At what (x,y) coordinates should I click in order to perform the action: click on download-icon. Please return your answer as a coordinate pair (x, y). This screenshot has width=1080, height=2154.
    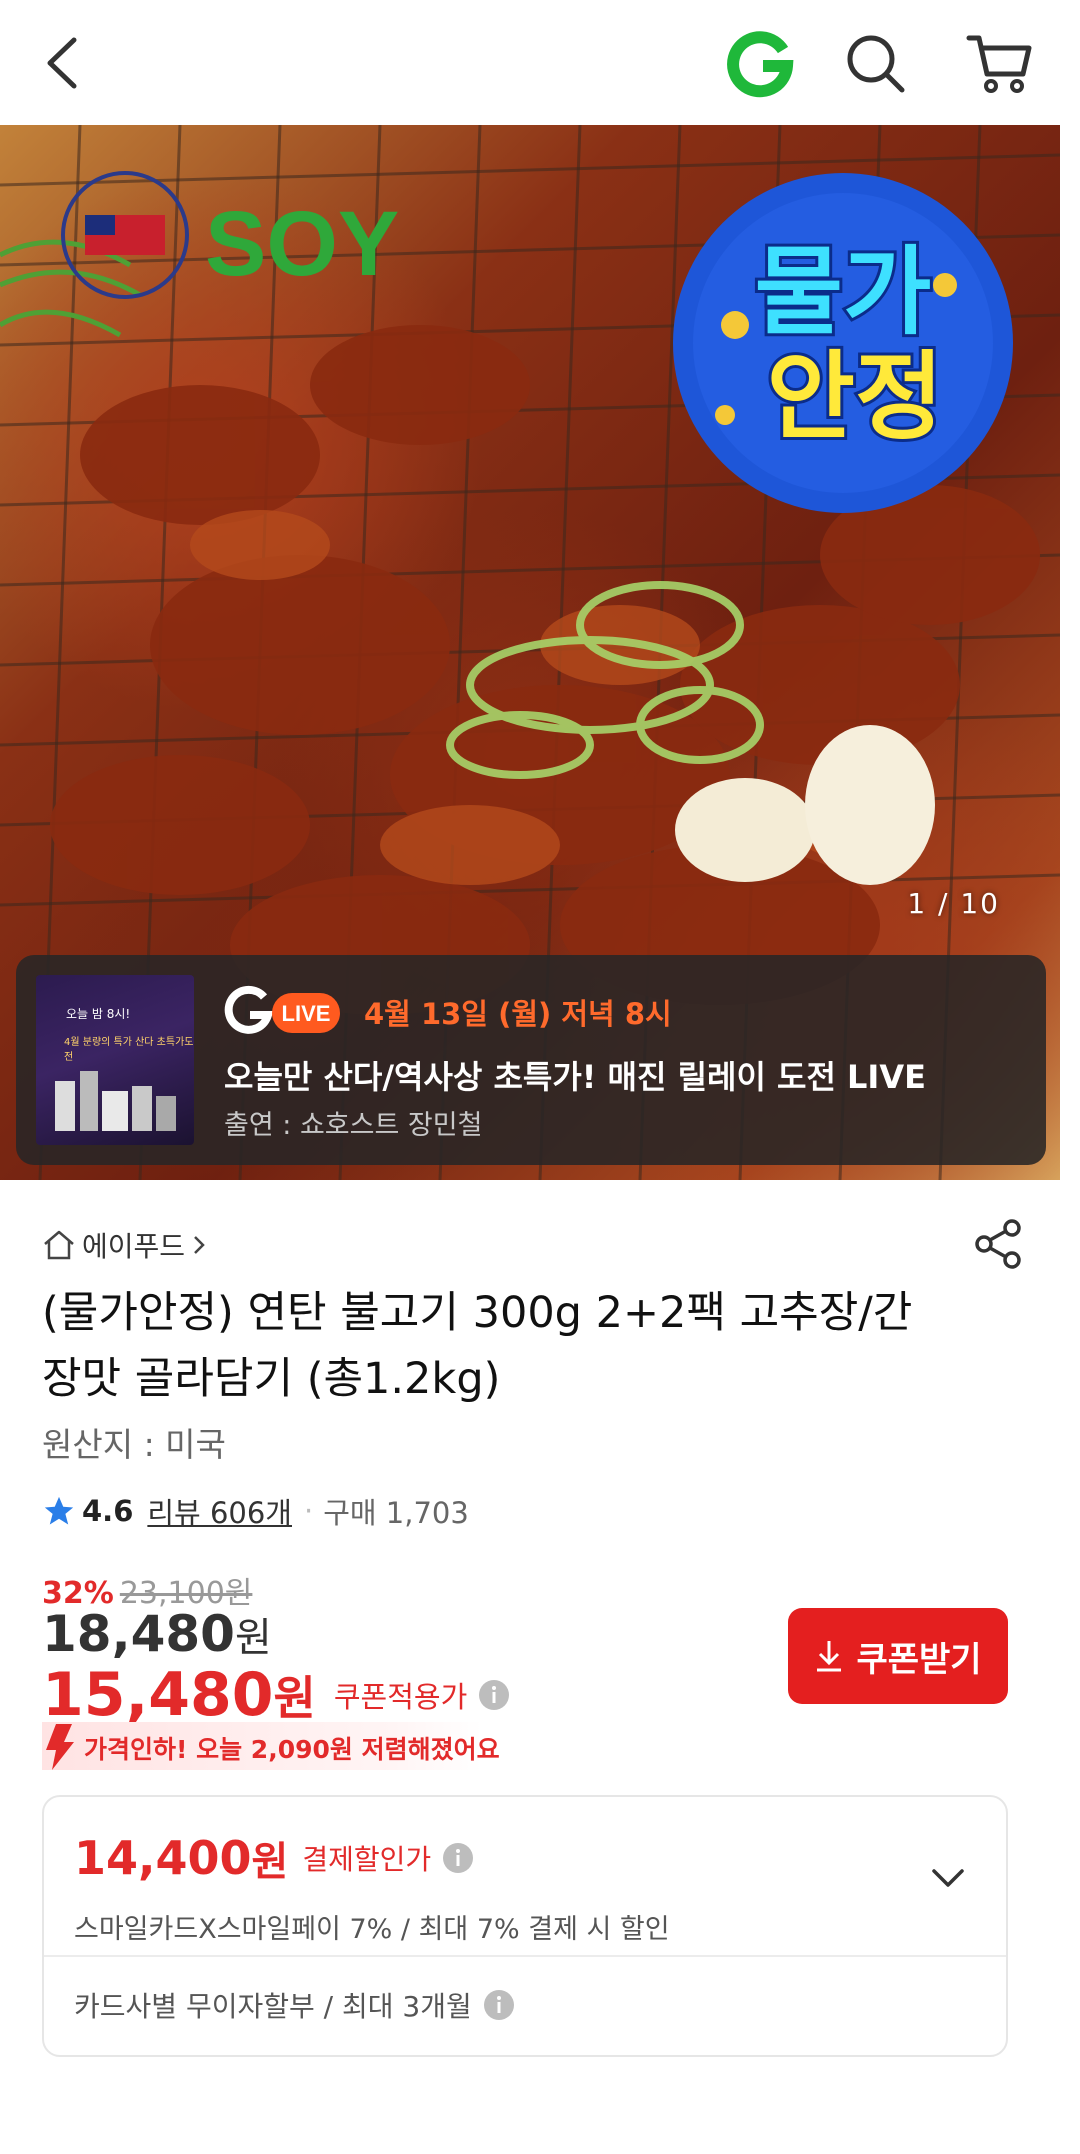
    Looking at the image, I should click on (829, 1656).